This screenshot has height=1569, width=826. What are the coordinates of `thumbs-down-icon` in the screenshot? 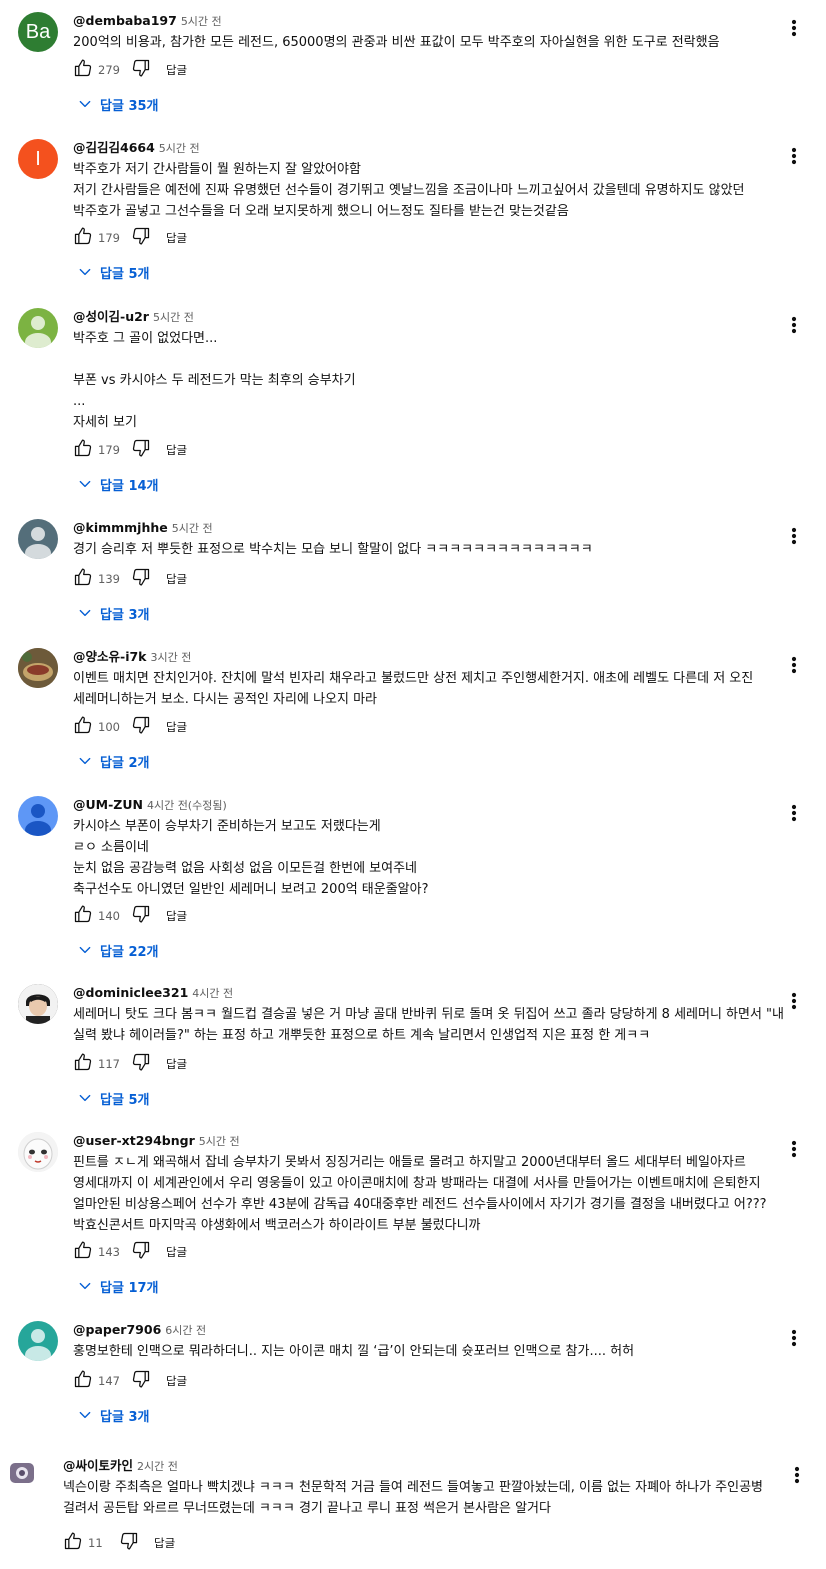 It's located at (141, 579).